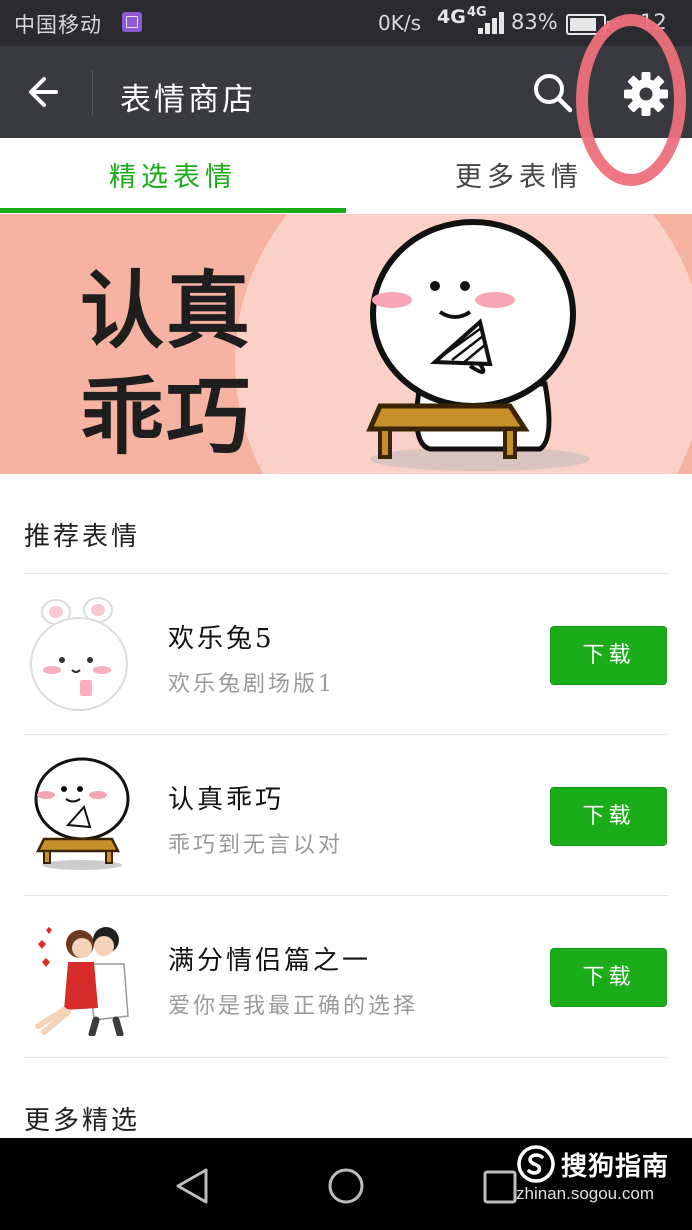  What do you see at coordinates (492, 23) in the screenshot?
I see `signal-icon` at bounding box center [492, 23].